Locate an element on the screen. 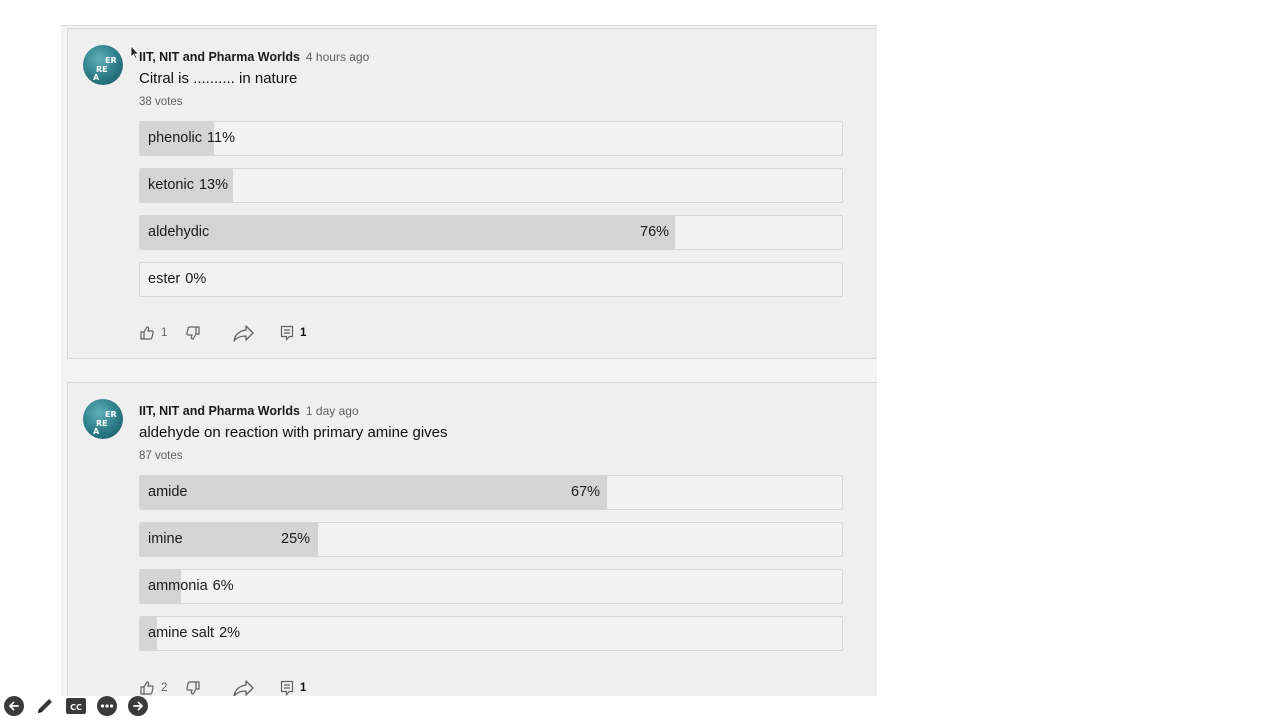 The height and width of the screenshot is (720, 1280). poll-option: ammonia 6% is located at coordinates (491, 586).